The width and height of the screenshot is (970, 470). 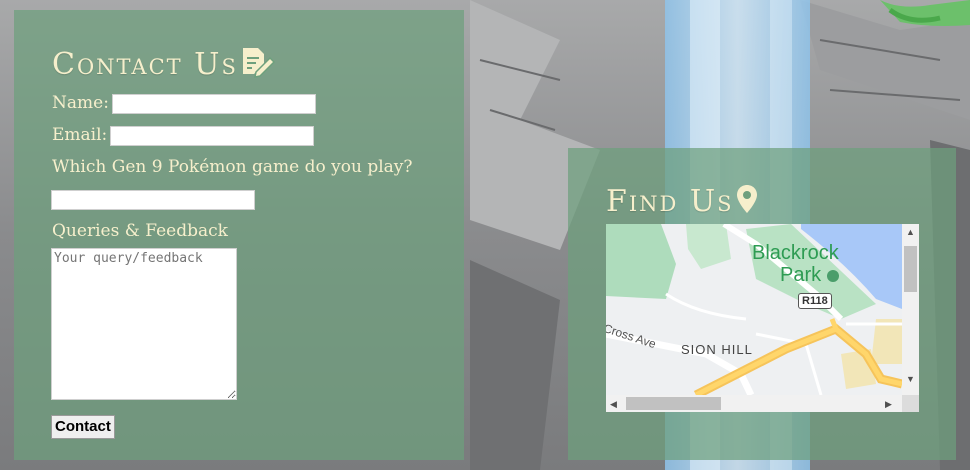 I want to click on contact-title: Contact Us, so click(x=164, y=66).